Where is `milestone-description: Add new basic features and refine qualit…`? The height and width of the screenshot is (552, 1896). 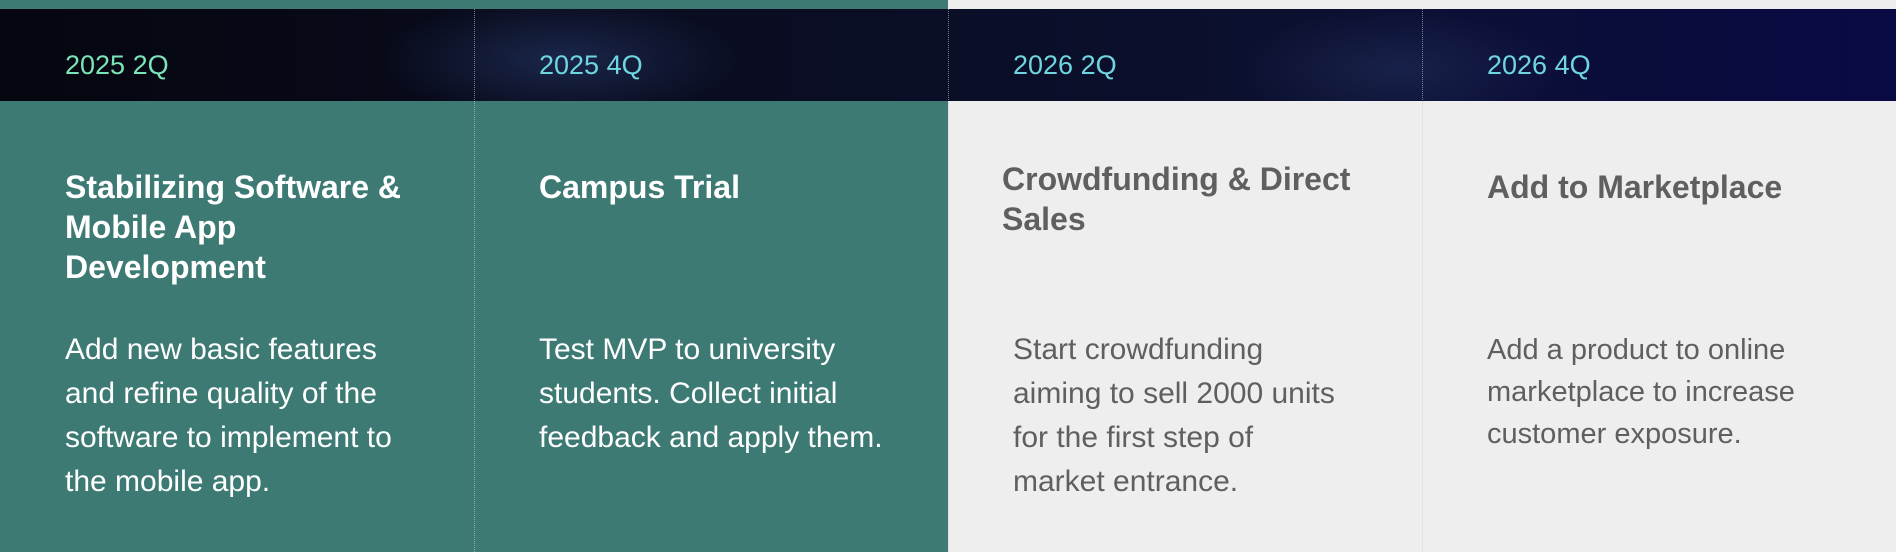
milestone-description: Add new basic features and refine qualit… is located at coordinates (228, 415).